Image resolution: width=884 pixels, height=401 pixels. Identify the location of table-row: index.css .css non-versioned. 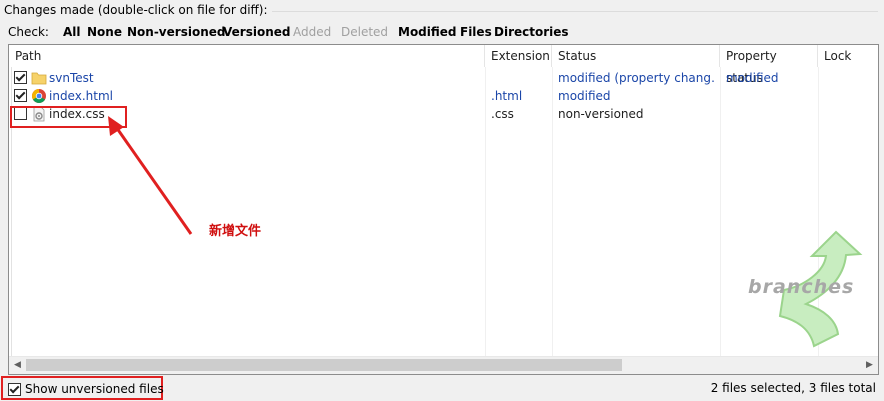
(443, 114).